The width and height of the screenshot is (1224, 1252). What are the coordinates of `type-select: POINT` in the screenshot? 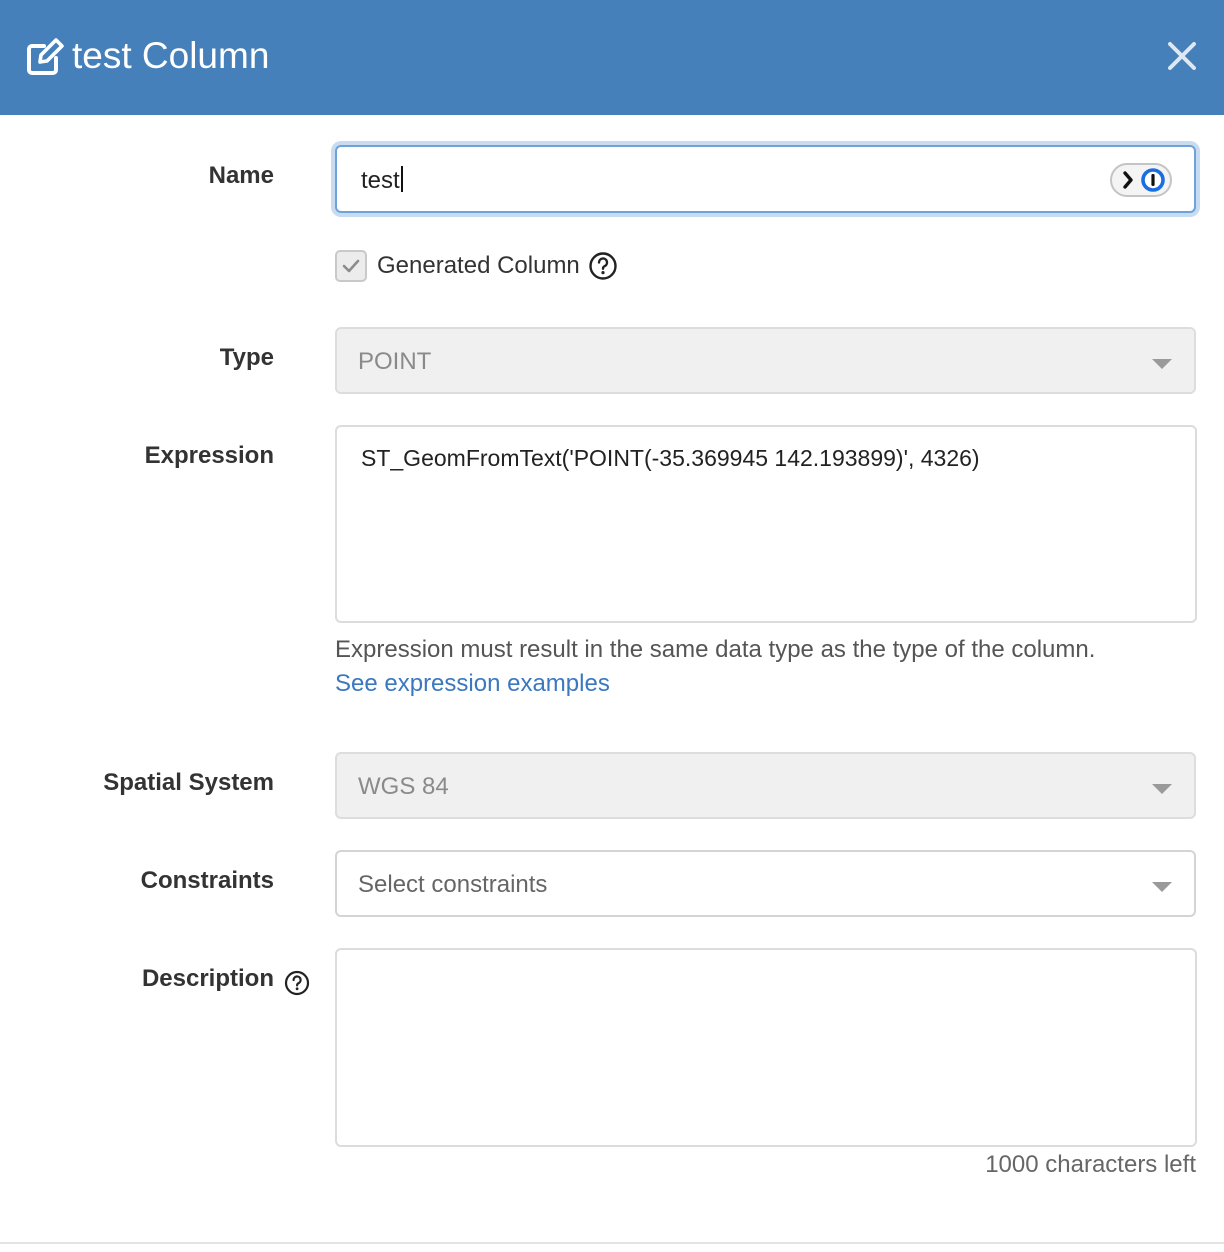 It's located at (765, 360).